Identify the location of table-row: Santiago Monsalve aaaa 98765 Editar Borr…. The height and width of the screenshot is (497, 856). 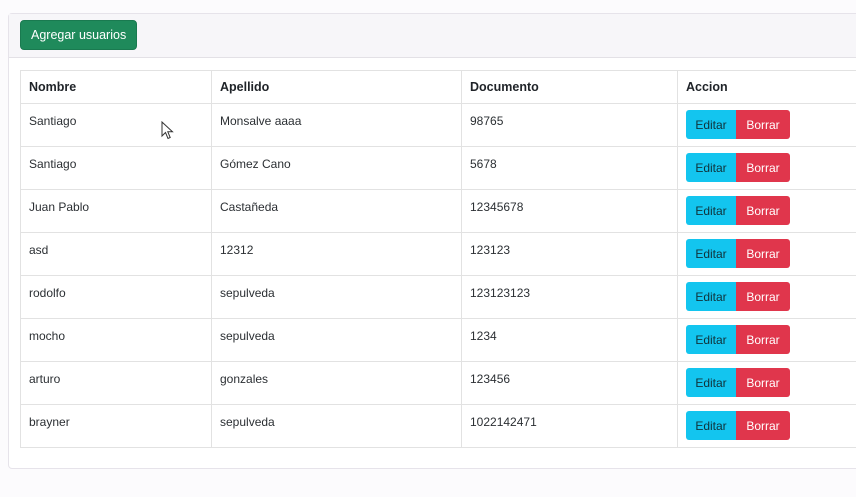
(438, 125).